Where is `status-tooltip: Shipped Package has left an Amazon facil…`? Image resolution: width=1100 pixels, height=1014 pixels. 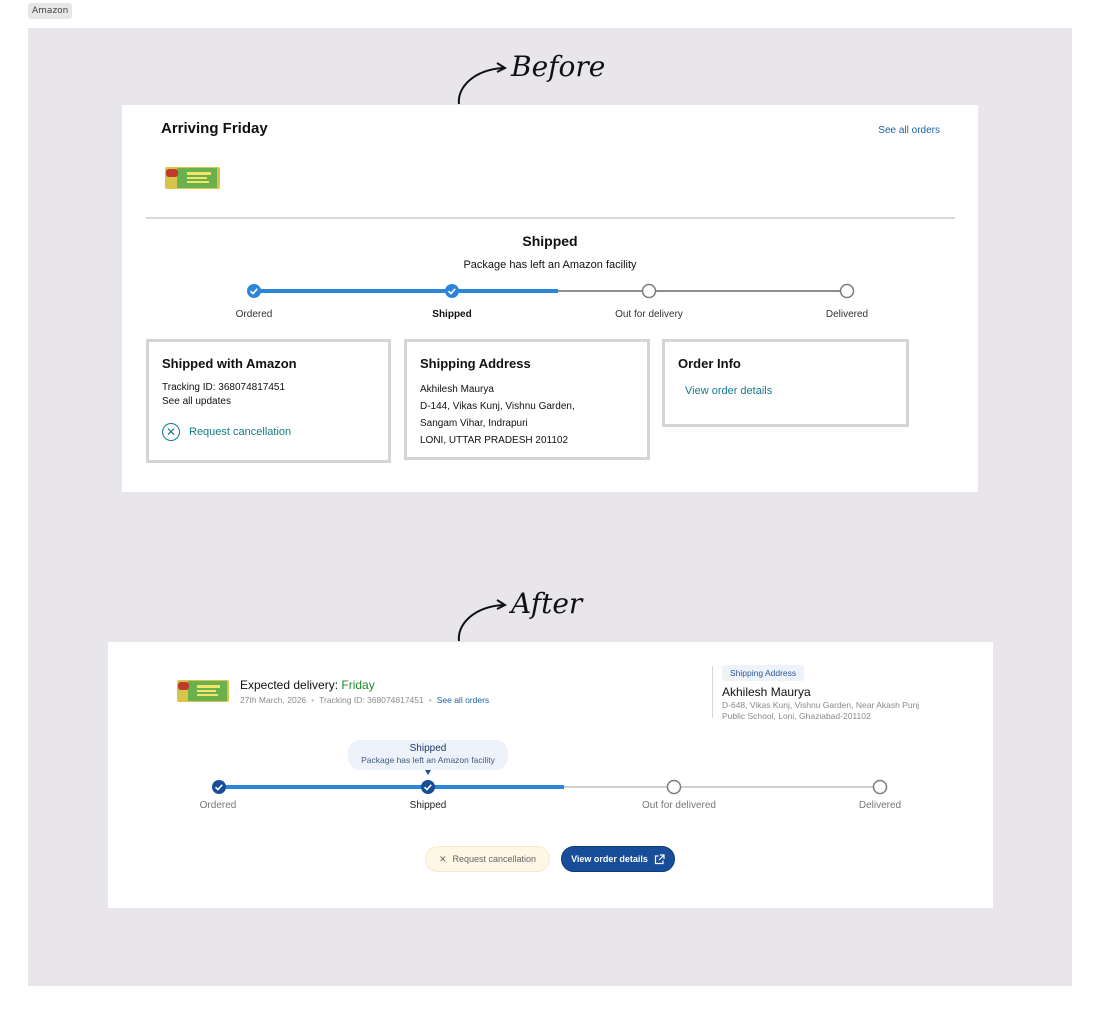 status-tooltip: Shipped Package has left an Amazon facil… is located at coordinates (428, 755).